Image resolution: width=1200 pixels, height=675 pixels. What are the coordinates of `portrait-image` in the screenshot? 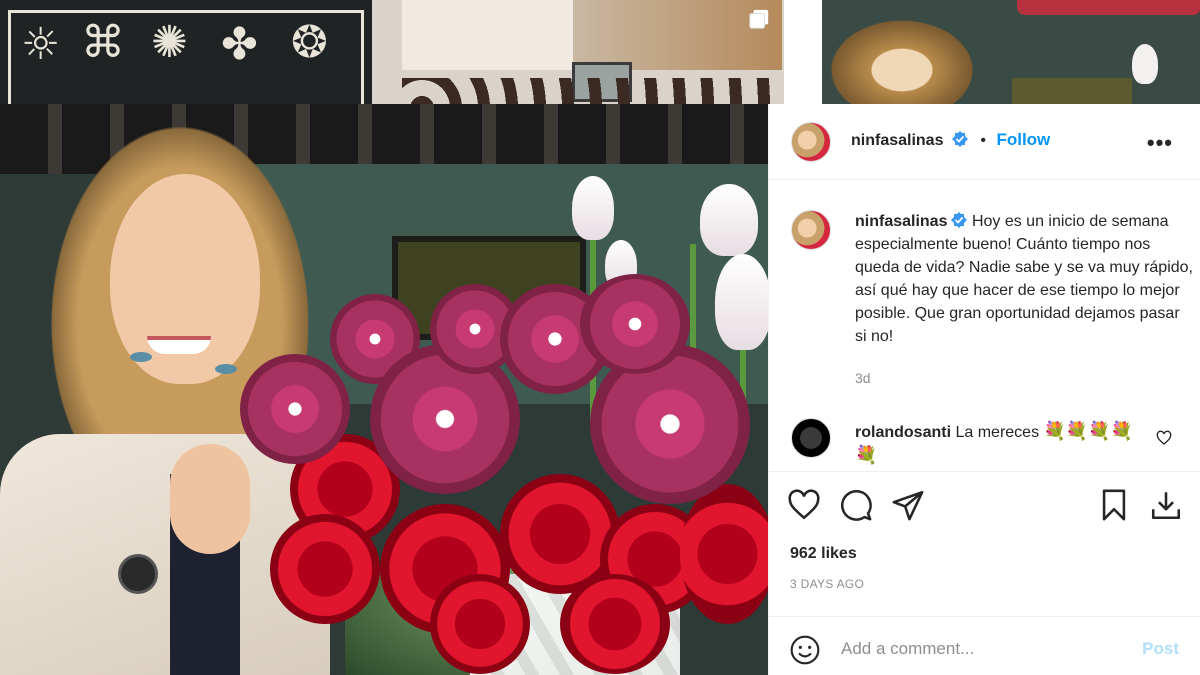 It's located at (912, 52).